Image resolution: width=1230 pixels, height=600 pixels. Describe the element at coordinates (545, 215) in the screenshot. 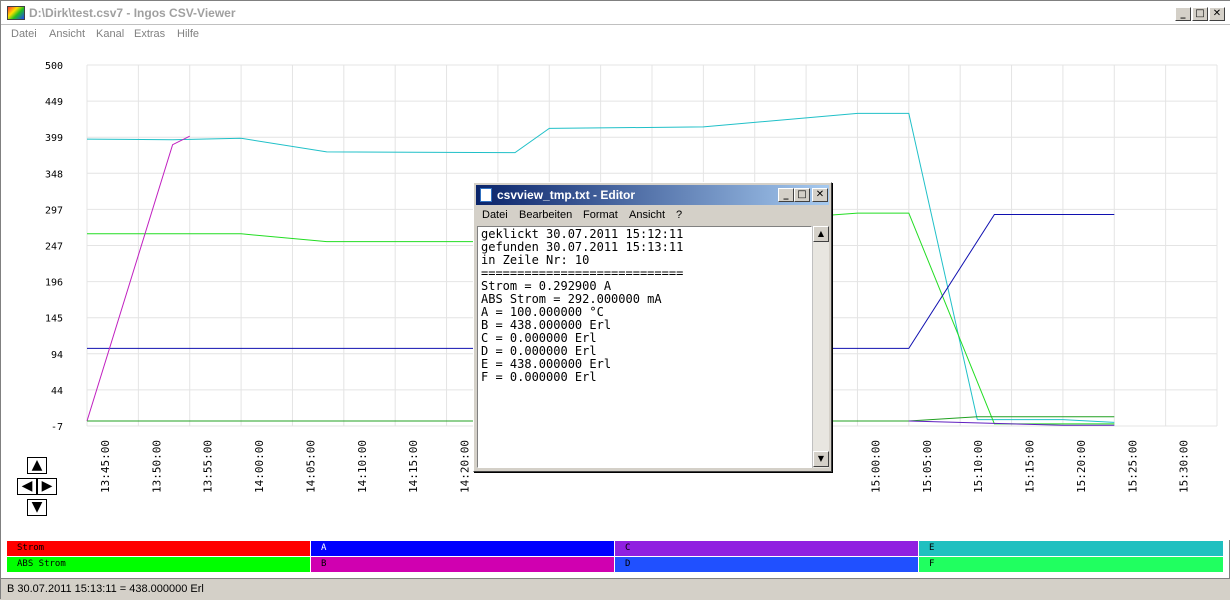

I see `editor-menu-bearbeiten: Bearbeiten` at that location.